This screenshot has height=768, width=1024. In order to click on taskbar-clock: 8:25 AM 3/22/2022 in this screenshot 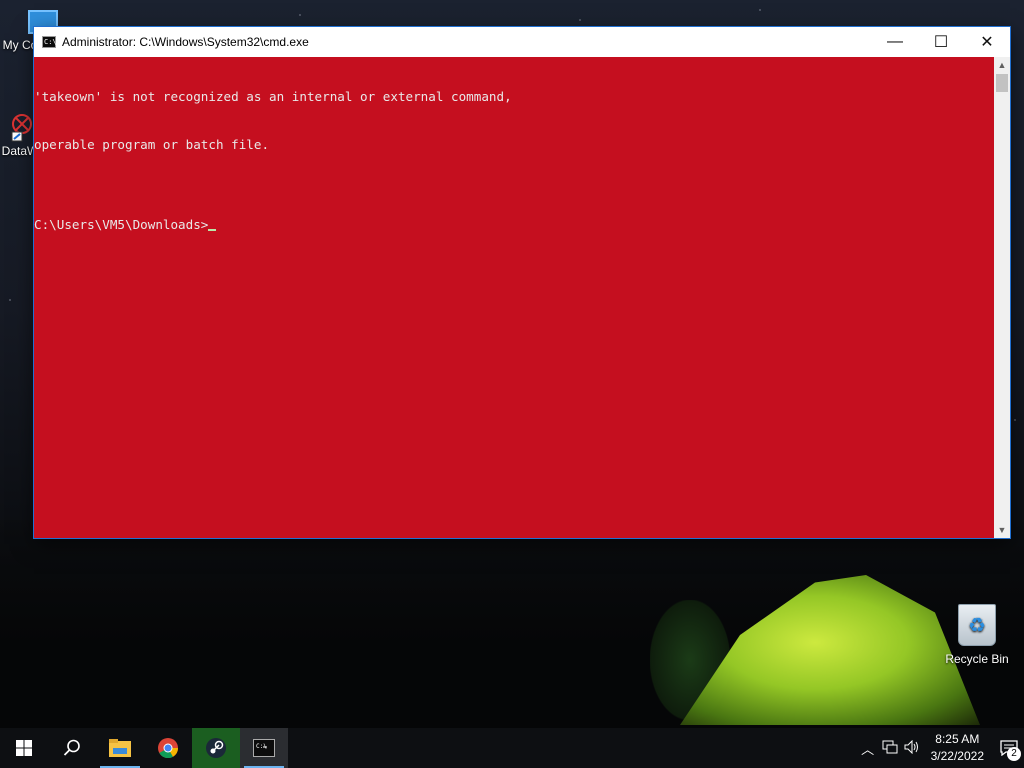, I will do `click(957, 748)`.